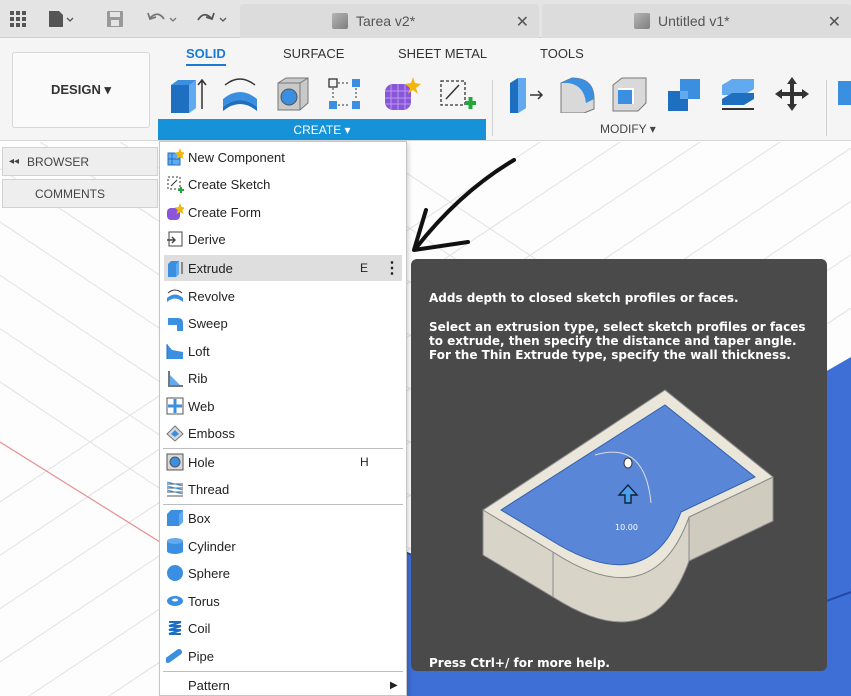 The image size is (851, 696). What do you see at coordinates (162, 19) in the screenshot?
I see `undo-icon` at bounding box center [162, 19].